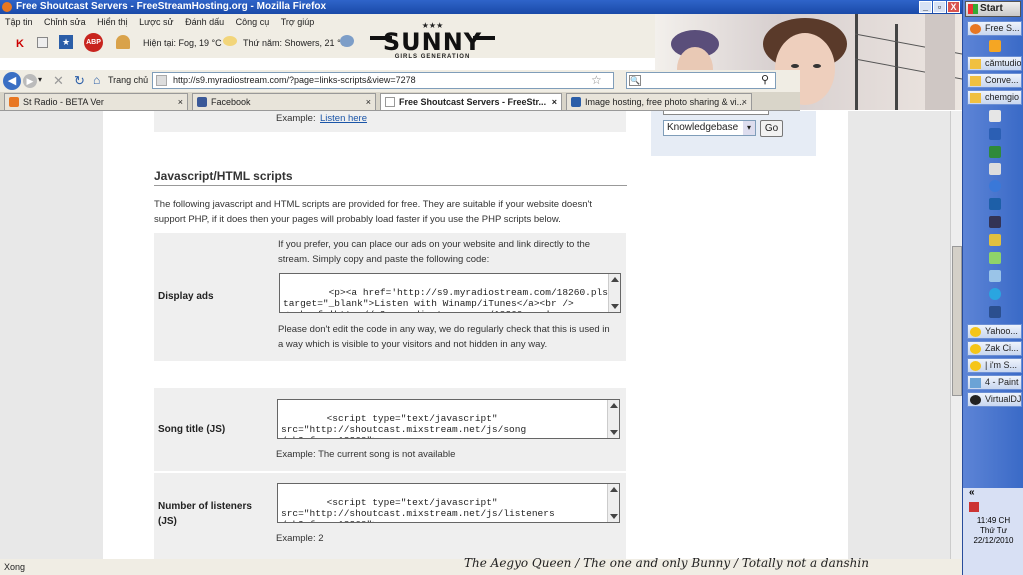 This screenshot has width=1023, height=575. What do you see at coordinates (995, 294) in the screenshot?
I see `skype-icon` at bounding box center [995, 294].